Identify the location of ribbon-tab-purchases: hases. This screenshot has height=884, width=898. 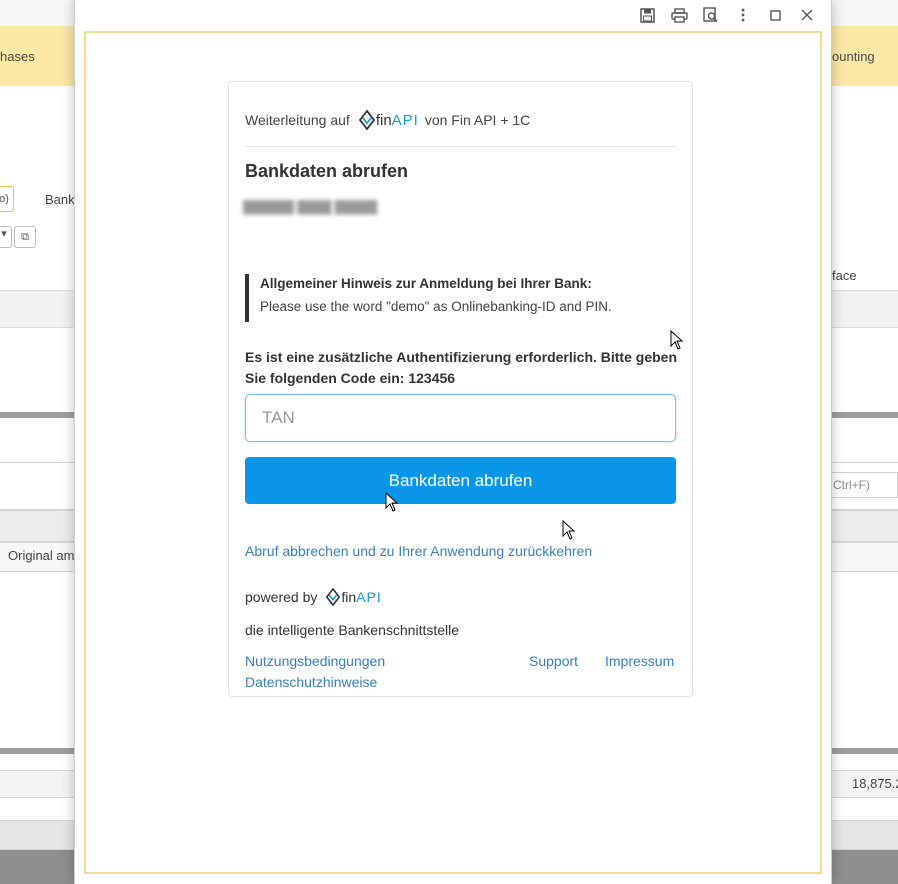
(17, 56).